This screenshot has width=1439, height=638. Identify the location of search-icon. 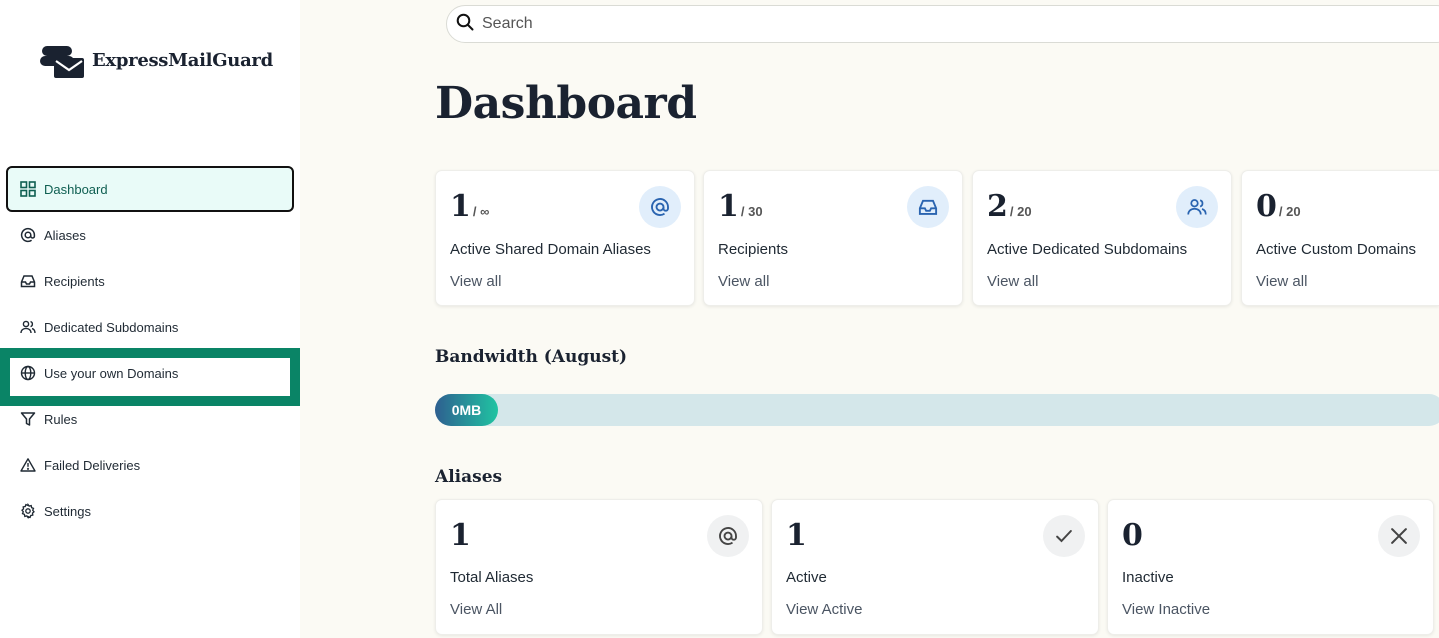
(465, 24).